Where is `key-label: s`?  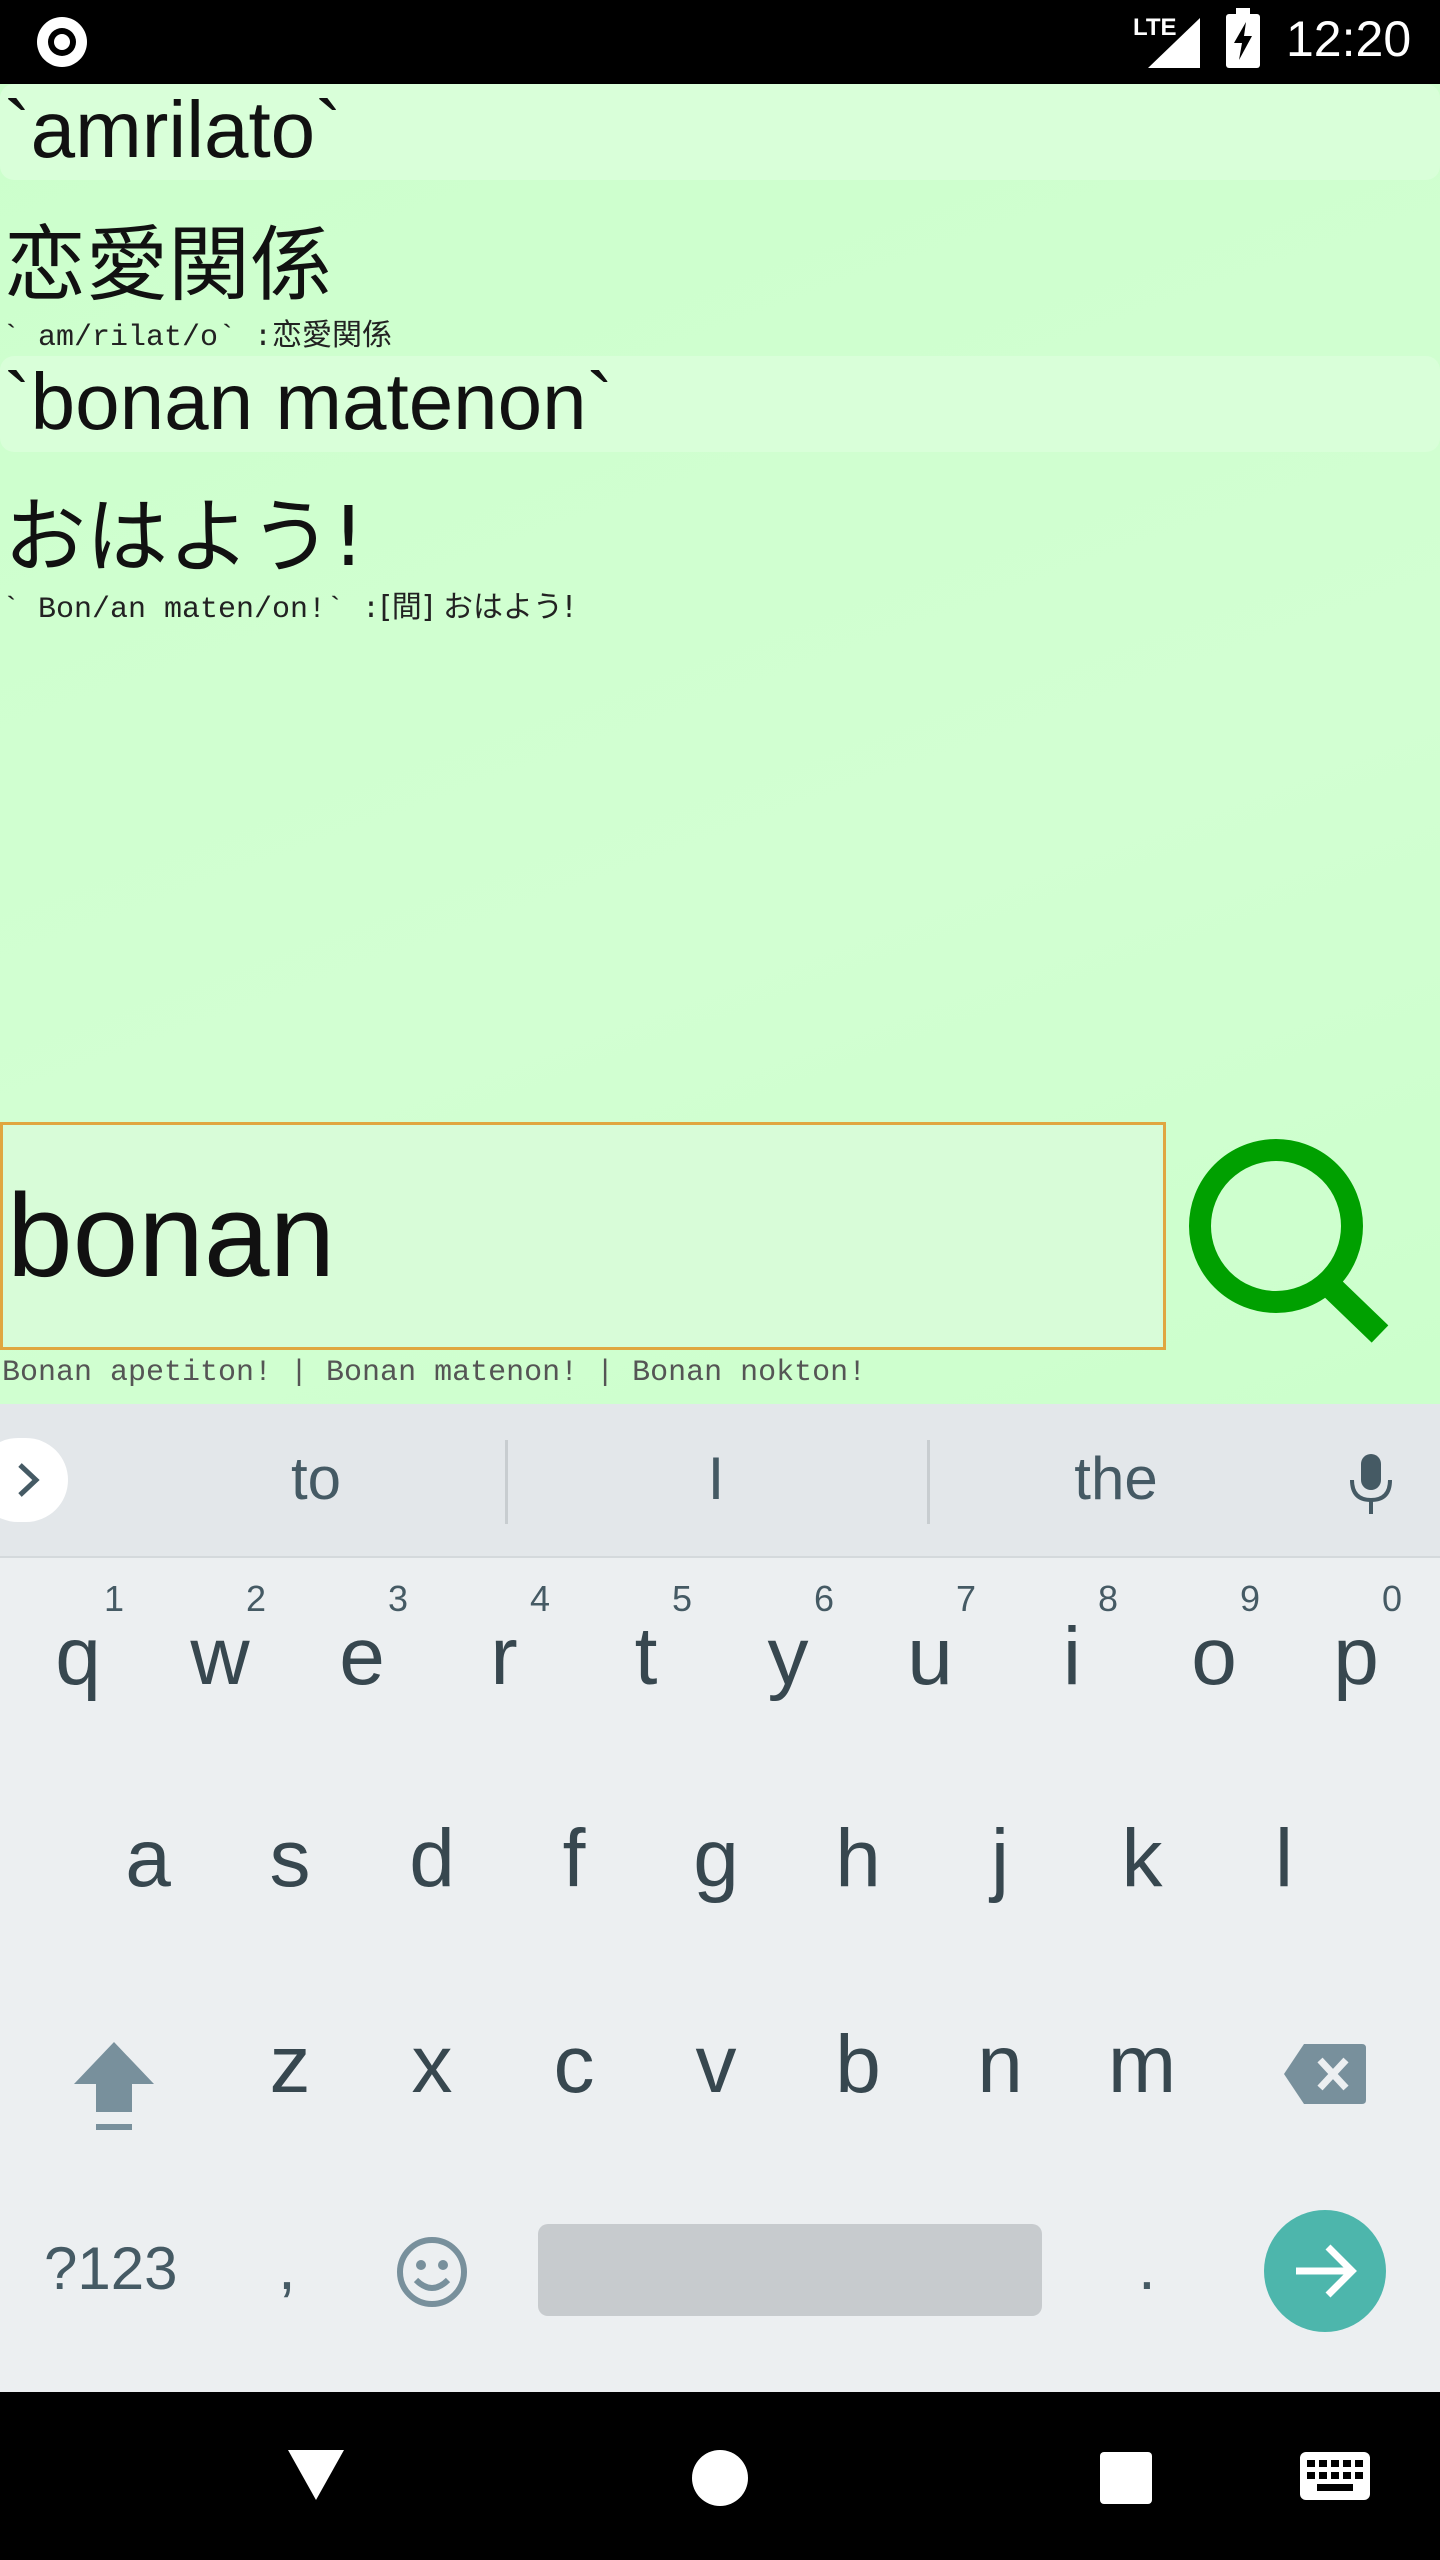 key-label: s is located at coordinates (290, 1858).